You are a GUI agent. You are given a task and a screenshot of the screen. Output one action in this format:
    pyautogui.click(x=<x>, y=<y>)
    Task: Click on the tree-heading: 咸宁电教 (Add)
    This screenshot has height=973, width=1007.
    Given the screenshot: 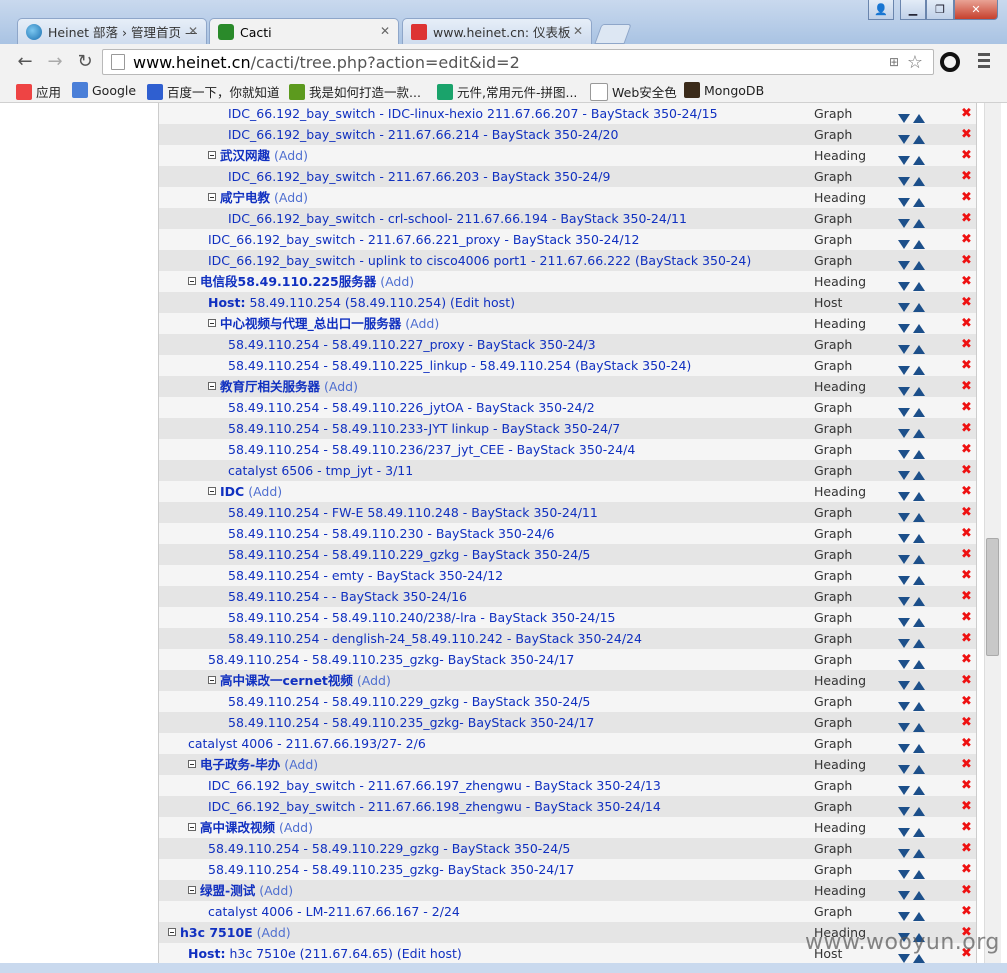 What is the action you would take?
    pyautogui.click(x=258, y=197)
    